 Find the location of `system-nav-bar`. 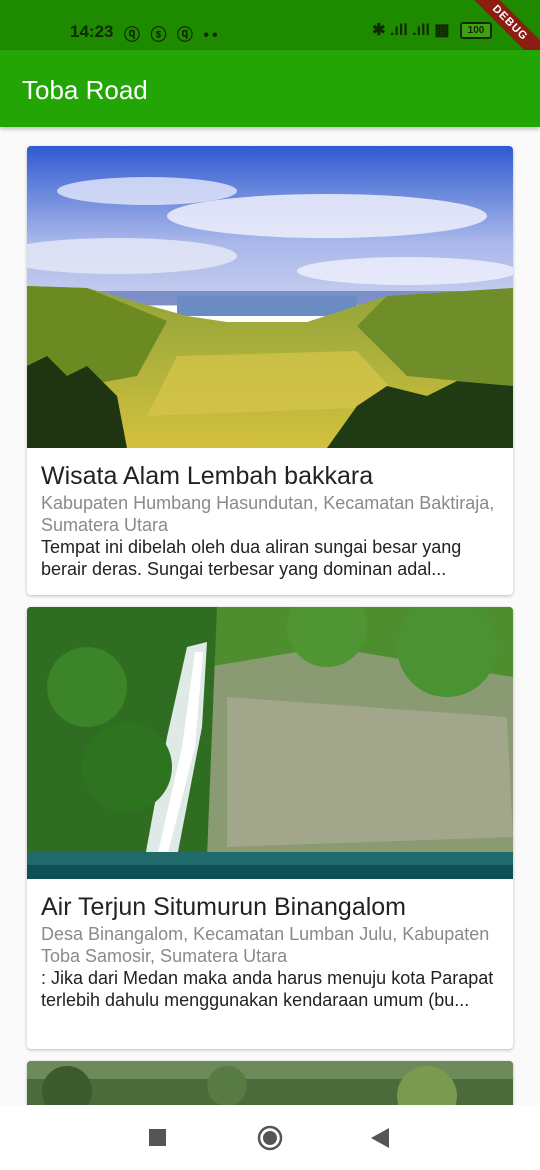

system-nav-bar is located at coordinates (270, 1137).